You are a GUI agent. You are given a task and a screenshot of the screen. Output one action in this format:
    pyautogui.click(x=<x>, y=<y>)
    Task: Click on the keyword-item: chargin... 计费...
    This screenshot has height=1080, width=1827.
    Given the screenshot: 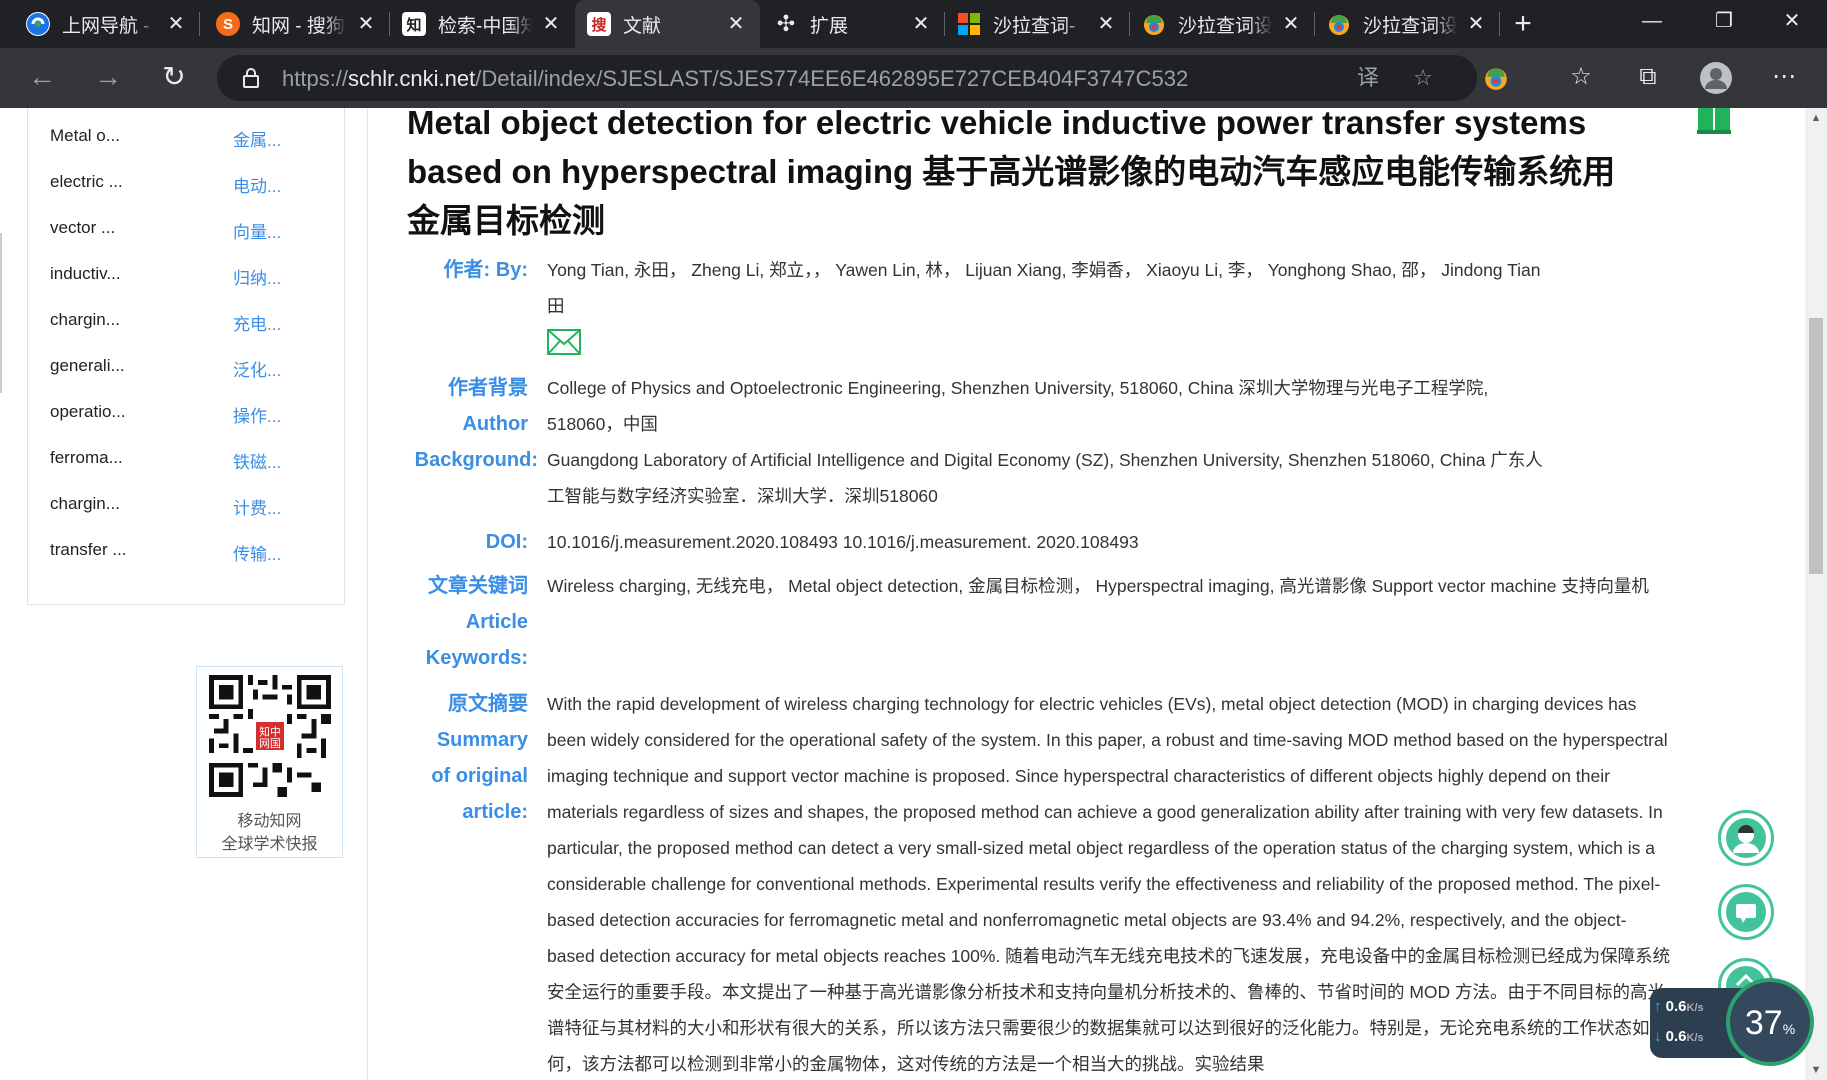 What is the action you would take?
    pyautogui.click(x=190, y=506)
    